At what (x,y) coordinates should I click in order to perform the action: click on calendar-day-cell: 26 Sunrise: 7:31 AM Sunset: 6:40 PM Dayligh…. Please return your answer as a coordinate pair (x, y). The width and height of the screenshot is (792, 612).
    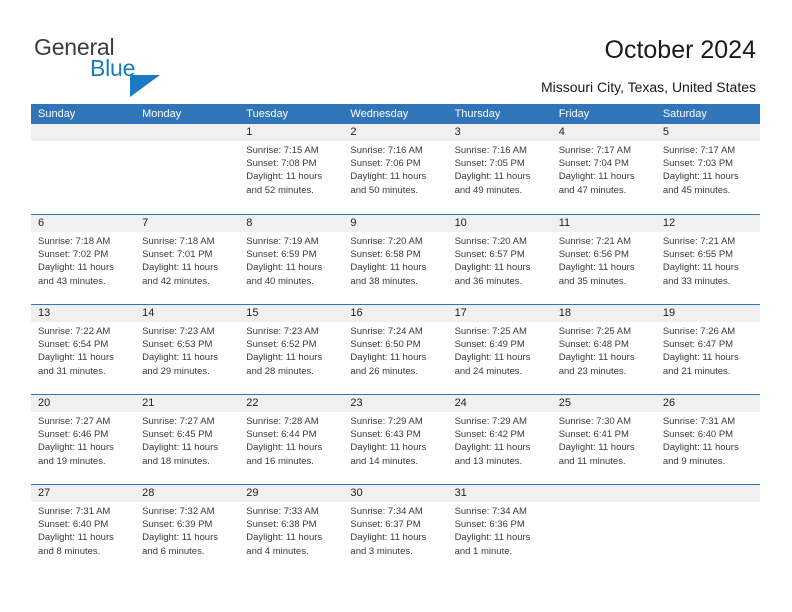
    Looking at the image, I should click on (707, 439).